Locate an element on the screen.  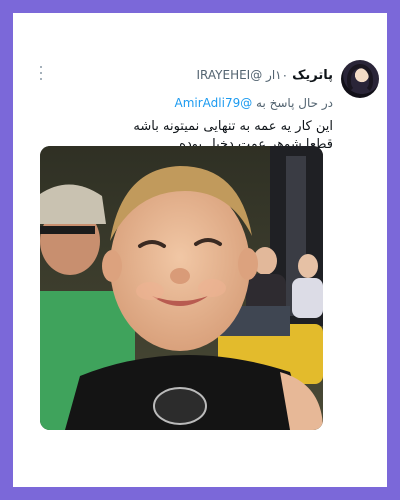
reply-context: در حال پاسخ به @AmirAdli79 is located at coordinates (183, 103).